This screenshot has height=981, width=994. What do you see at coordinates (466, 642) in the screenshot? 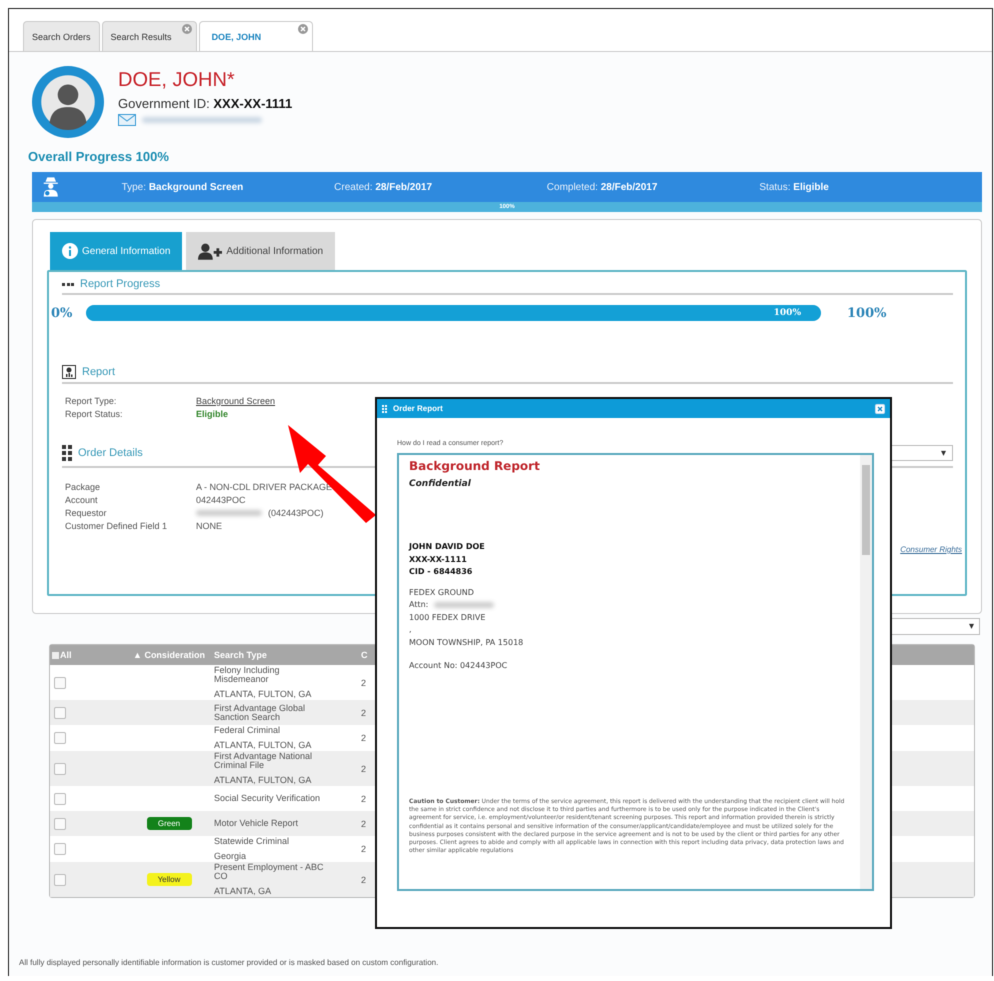
I see `address-line: MOON TOWNSHIP, PA 15018` at bounding box center [466, 642].